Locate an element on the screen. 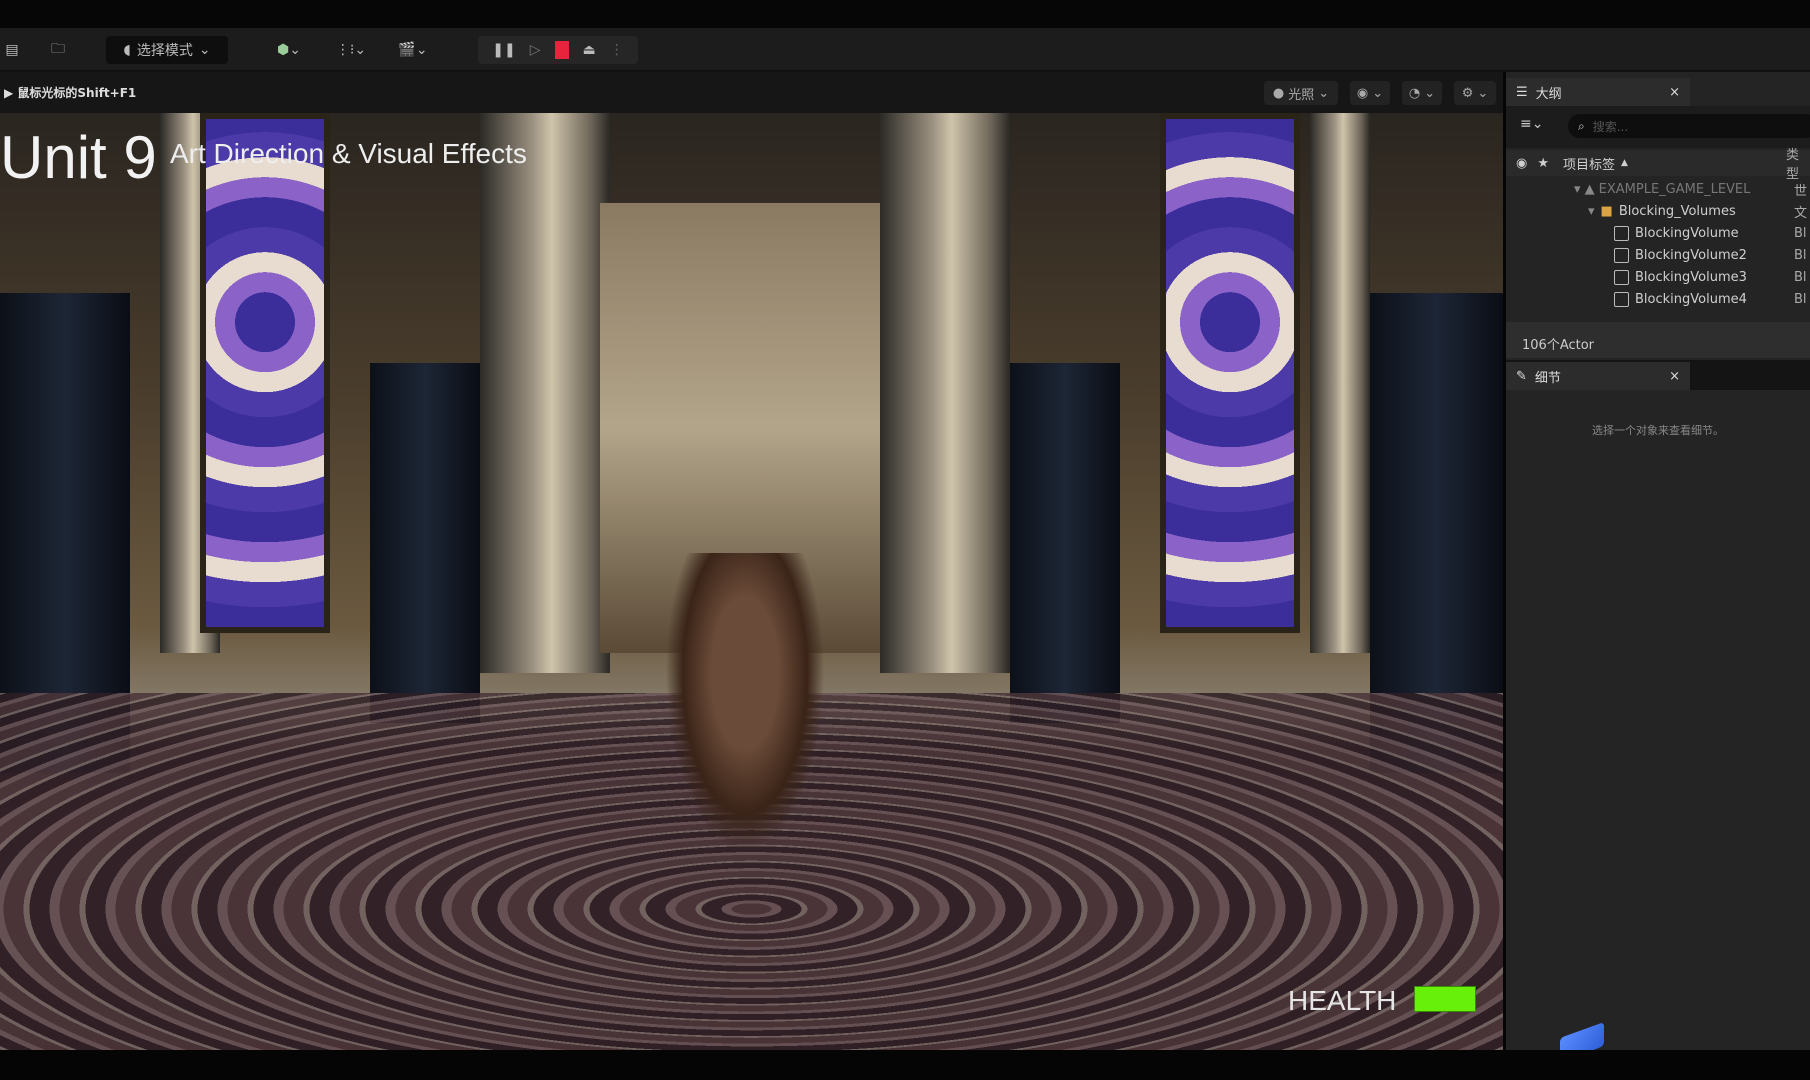  row-label: BlockingVolume2 is located at coordinates (1691, 255).